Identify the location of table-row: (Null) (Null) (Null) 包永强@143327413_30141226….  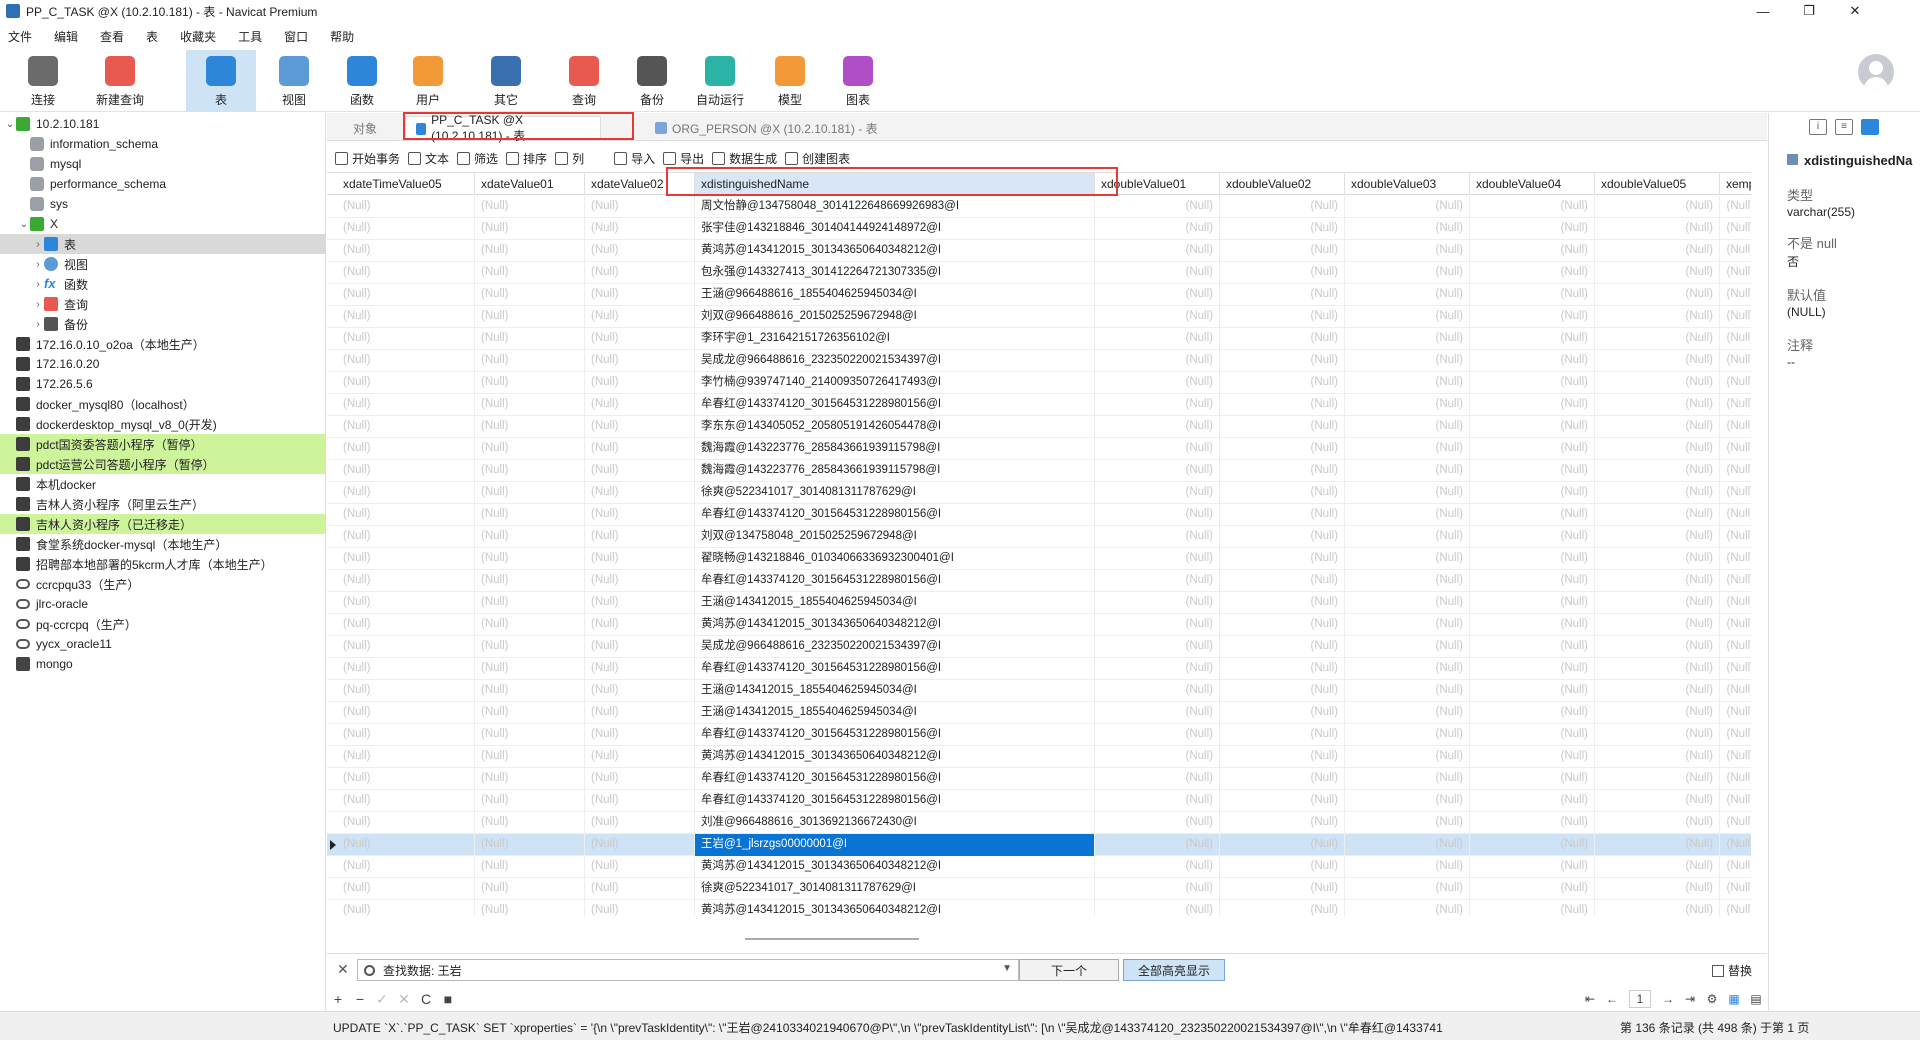
(1039, 273).